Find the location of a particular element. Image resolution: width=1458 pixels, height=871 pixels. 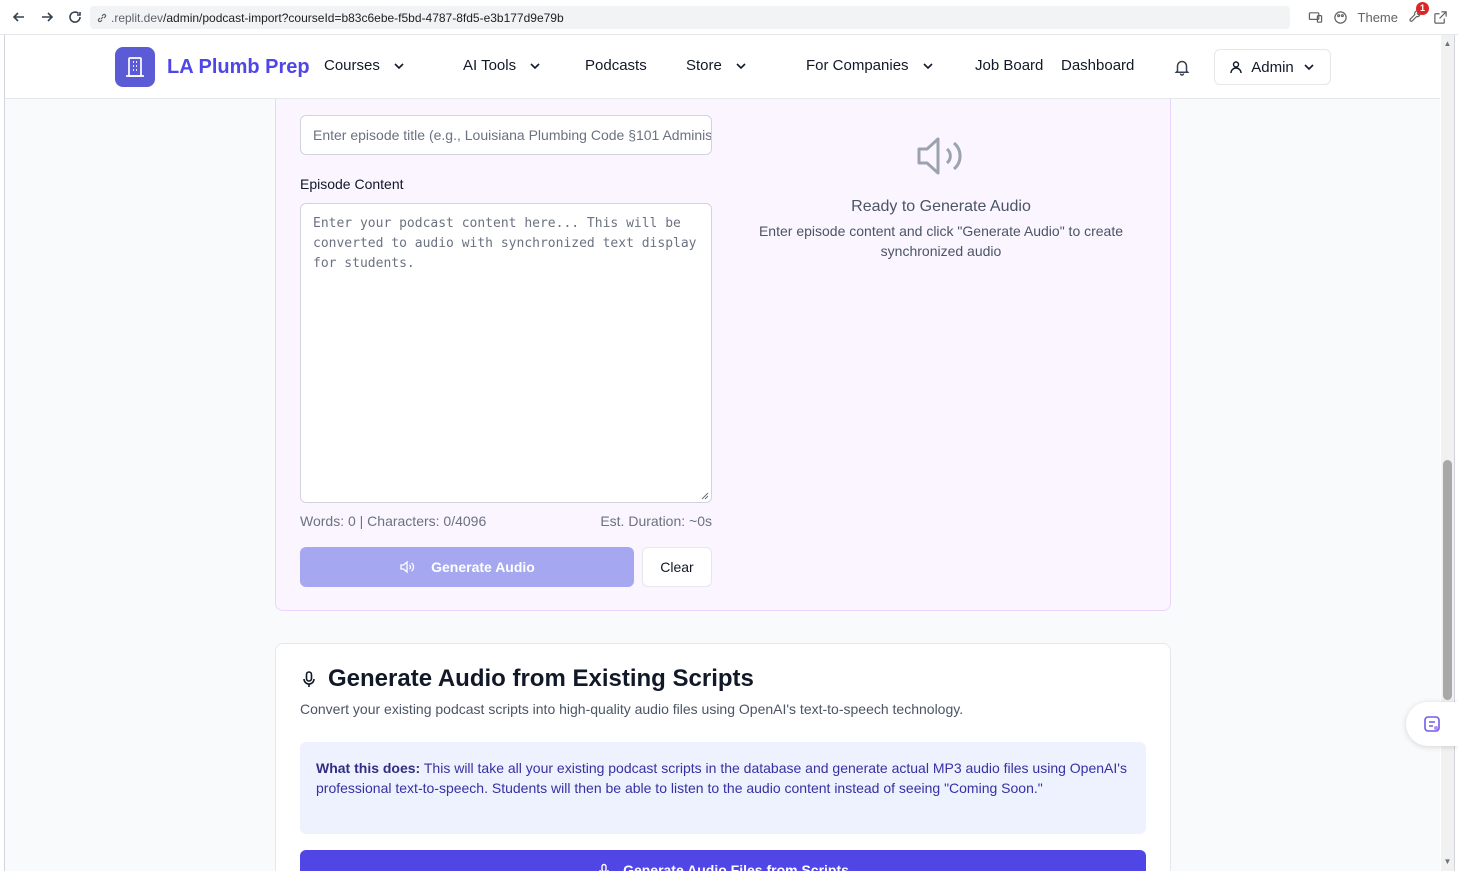

nav-ai-tools-label: AI Tools is located at coordinates (490, 65).